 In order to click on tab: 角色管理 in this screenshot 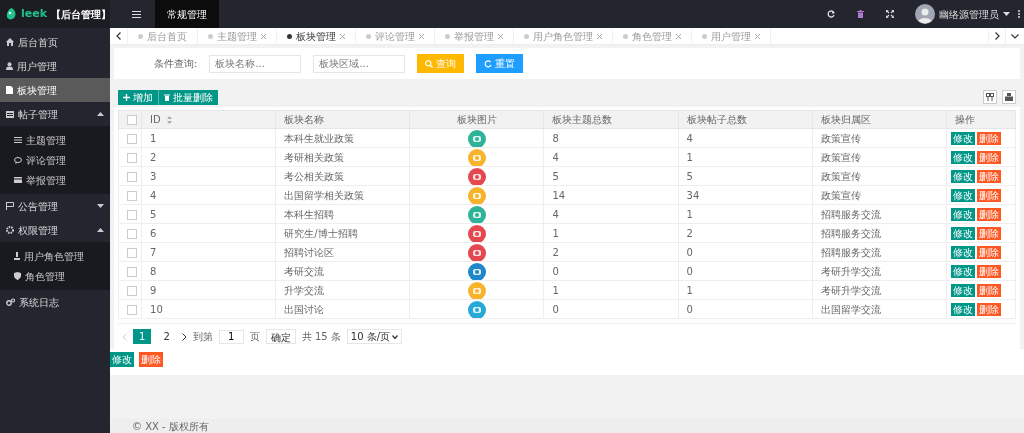, I will do `click(652, 36)`.